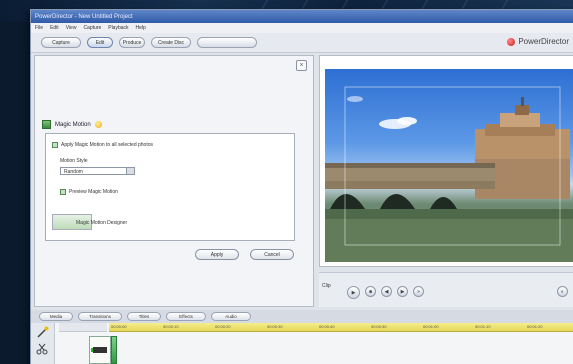 The image size is (573, 364). I want to click on clip-handle, so click(114, 350).